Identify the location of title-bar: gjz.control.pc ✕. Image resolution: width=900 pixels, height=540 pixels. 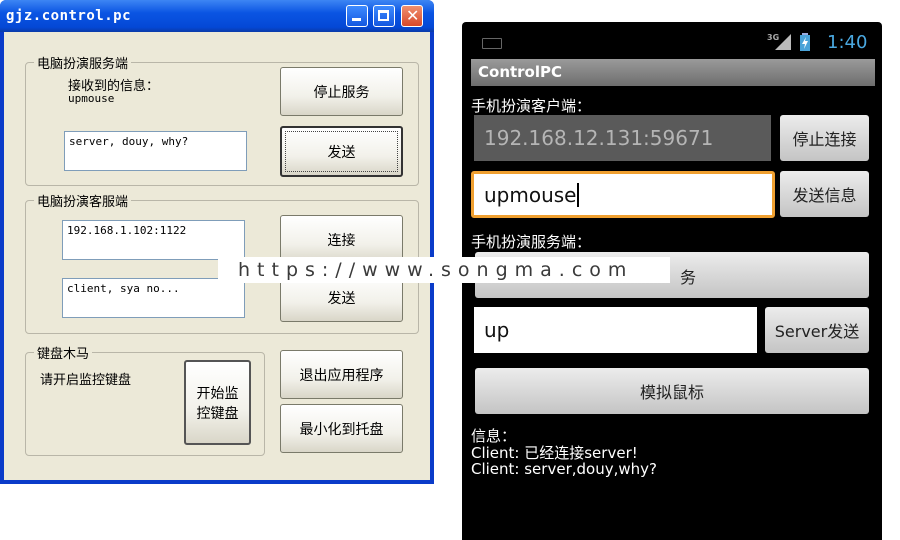
(217, 16).